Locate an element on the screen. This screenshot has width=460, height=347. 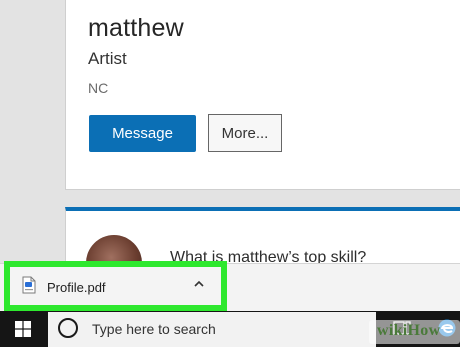
cortana-icon is located at coordinates (68, 328).